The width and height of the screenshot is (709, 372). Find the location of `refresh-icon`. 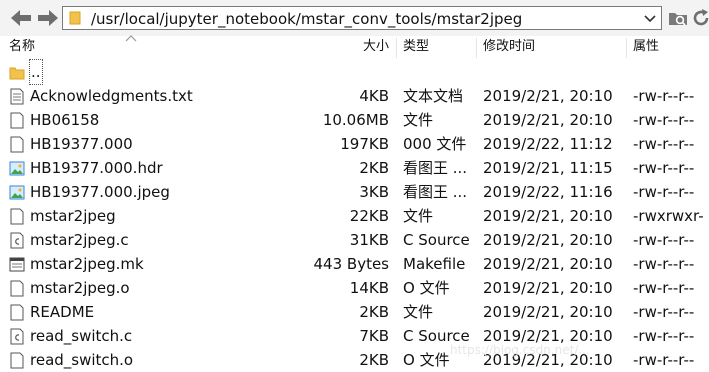

refresh-icon is located at coordinates (700, 18).